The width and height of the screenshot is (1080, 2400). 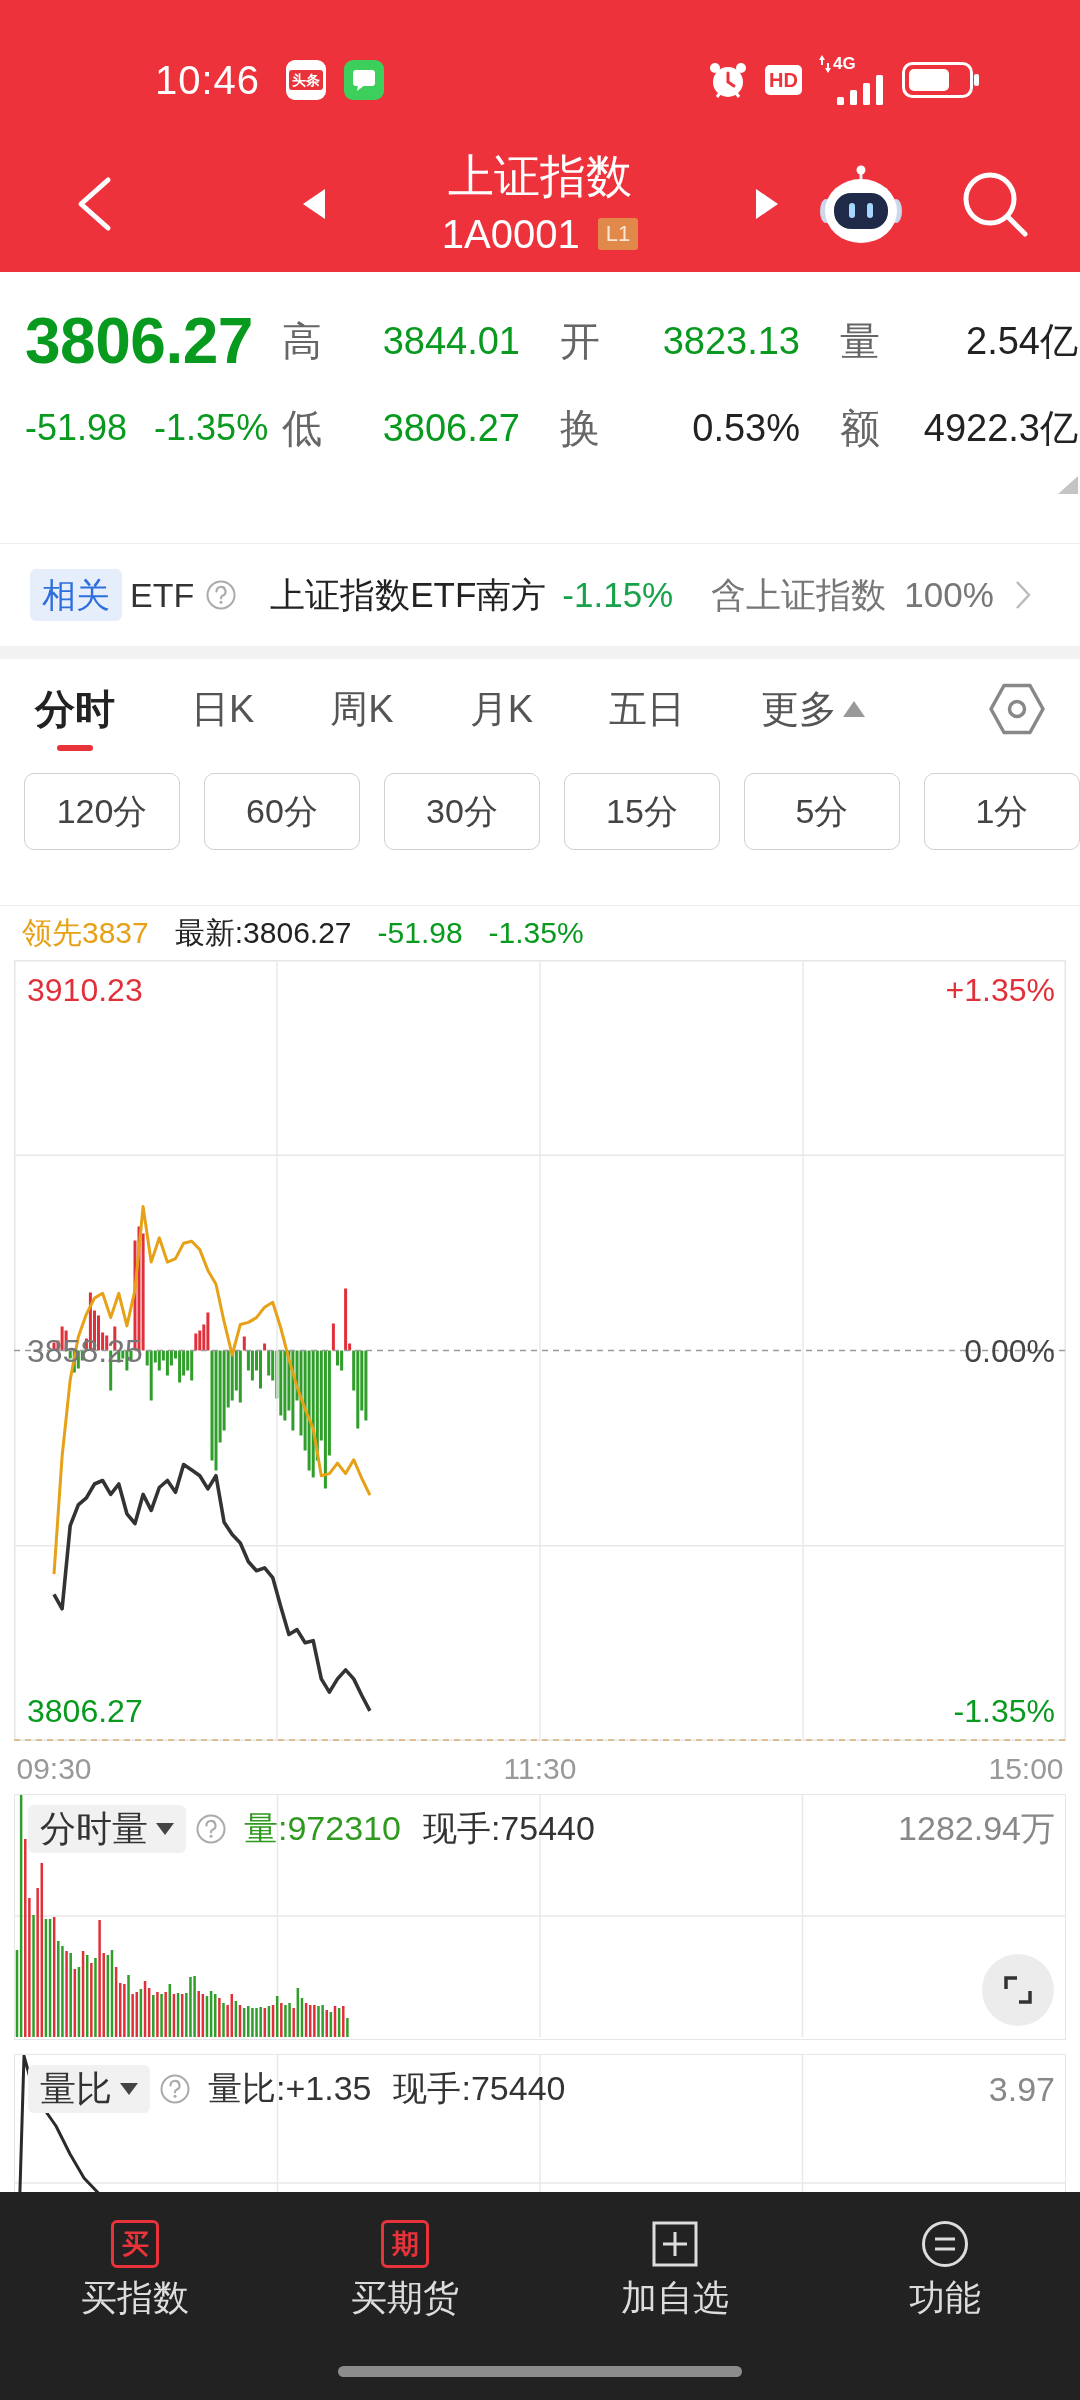 What do you see at coordinates (405, 2244) in the screenshot?
I see `char-icon: 期` at bounding box center [405, 2244].